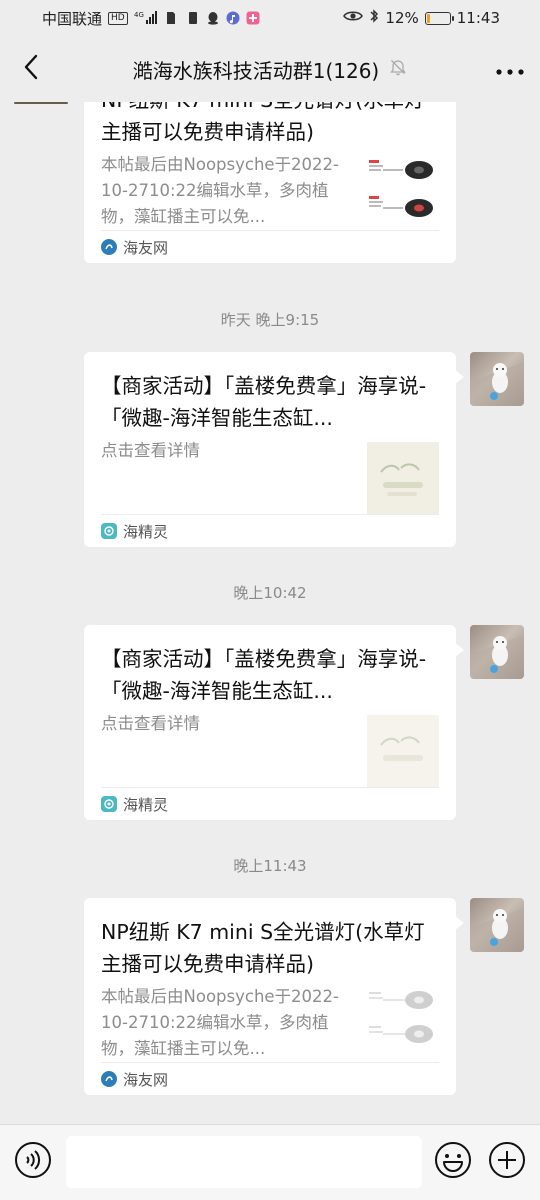  I want to click on status-right: 12% 11:43, so click(421, 18).